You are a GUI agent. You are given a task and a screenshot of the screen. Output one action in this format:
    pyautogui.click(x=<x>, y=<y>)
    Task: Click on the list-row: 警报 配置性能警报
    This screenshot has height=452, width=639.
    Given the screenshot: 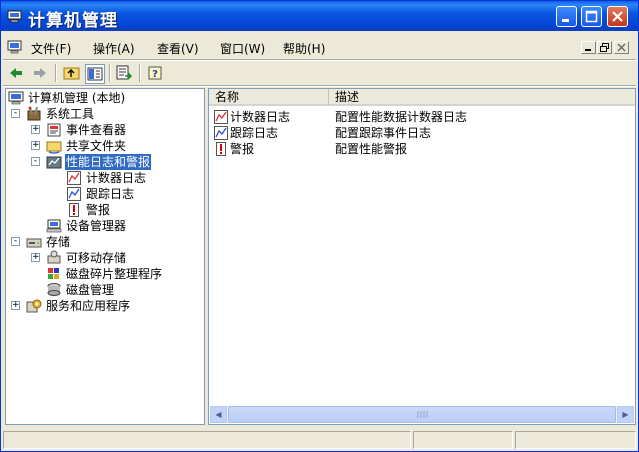 What is the action you would take?
    pyautogui.click(x=419, y=149)
    